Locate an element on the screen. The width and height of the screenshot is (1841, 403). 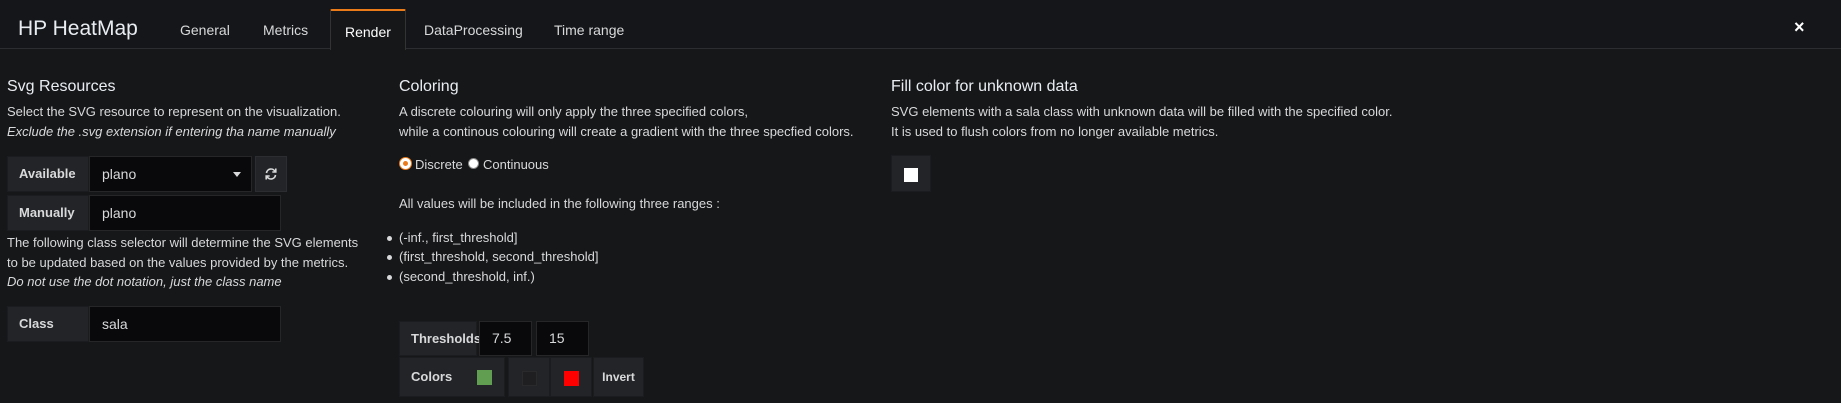
tab-general: General is located at coordinates (205, 30).